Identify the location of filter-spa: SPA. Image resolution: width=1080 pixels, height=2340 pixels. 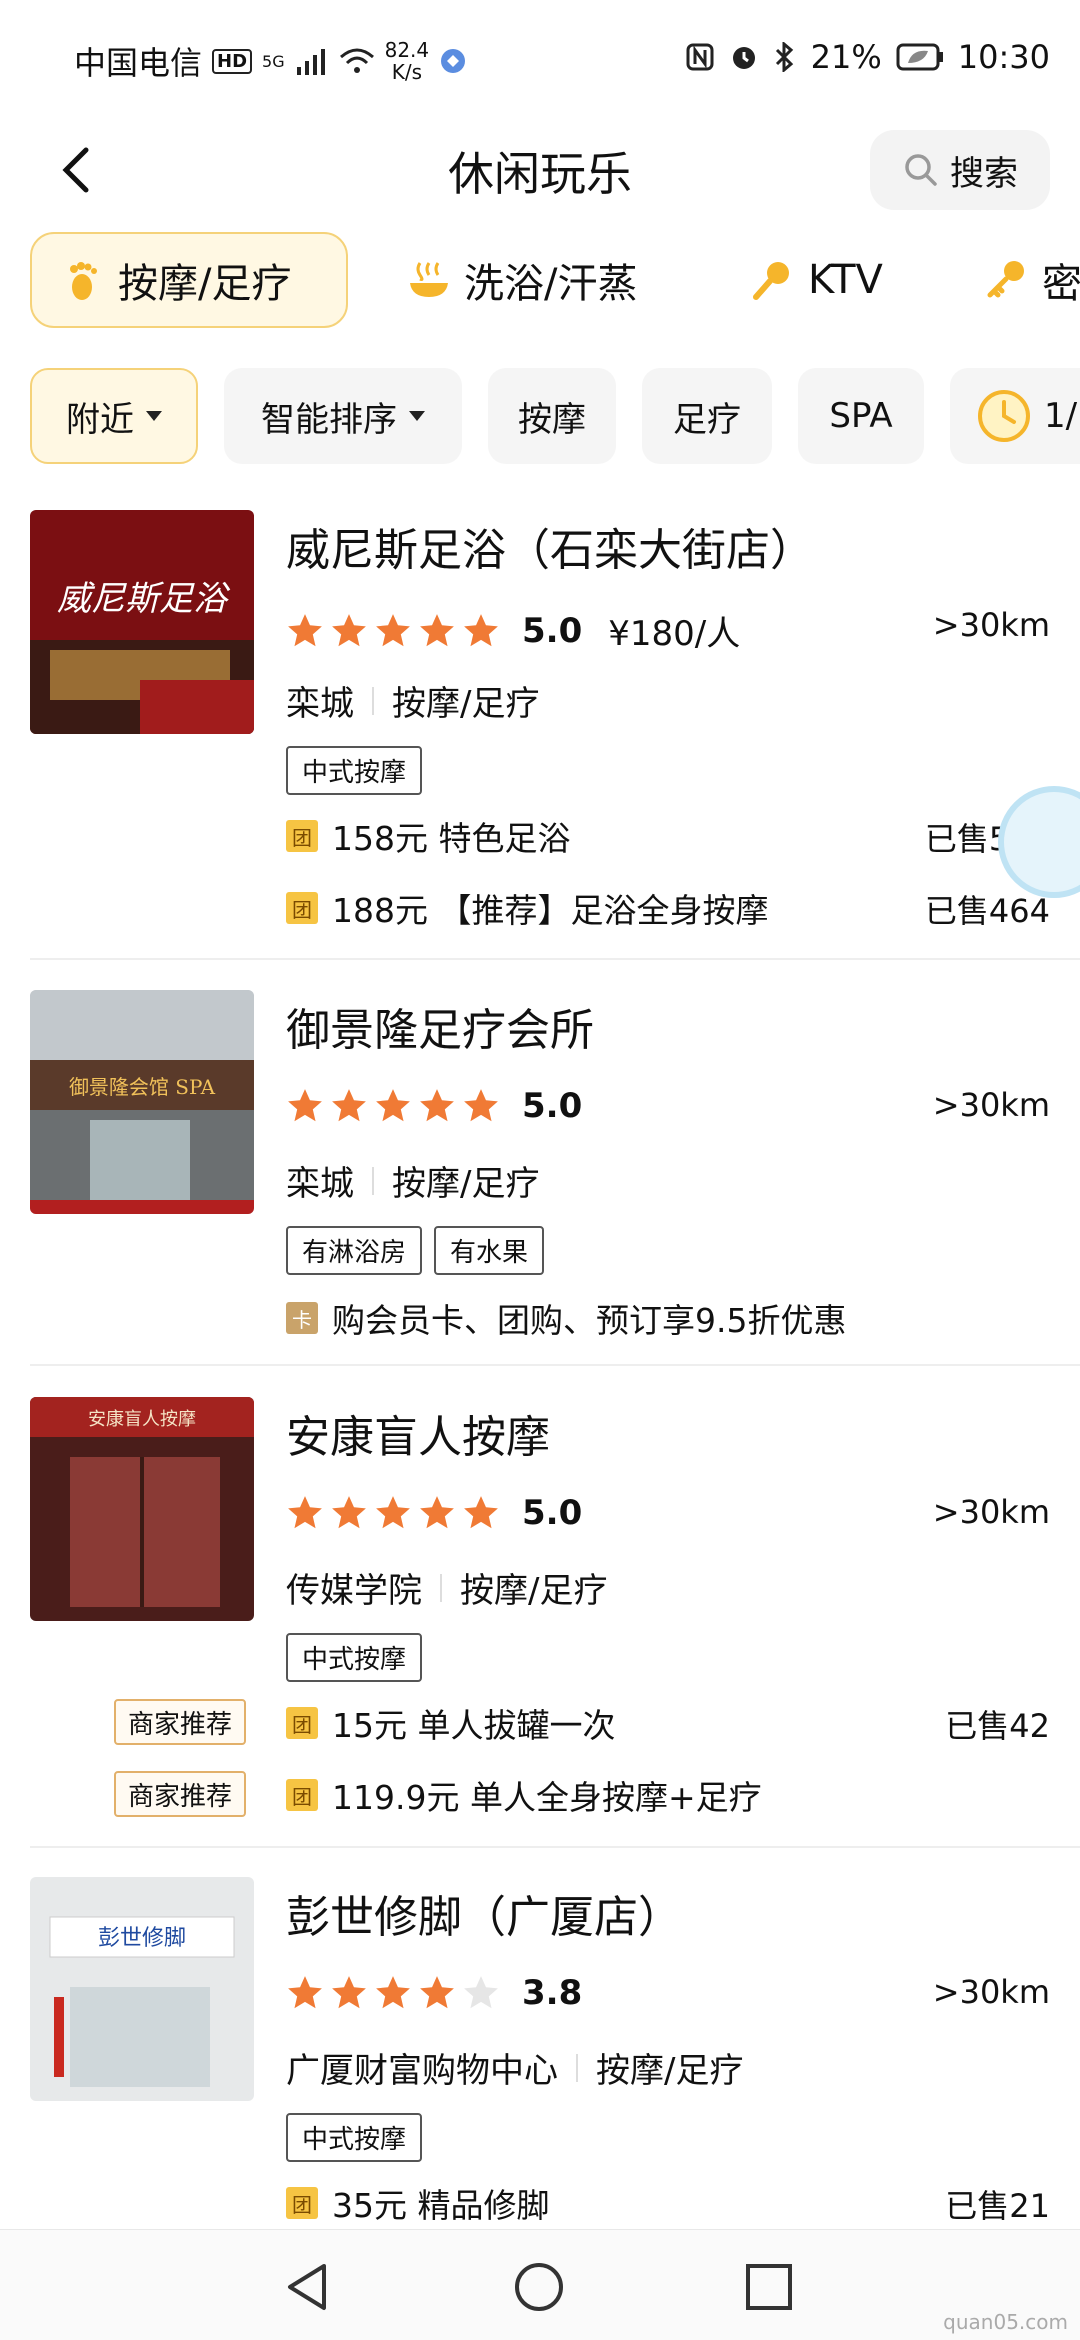
(861, 416).